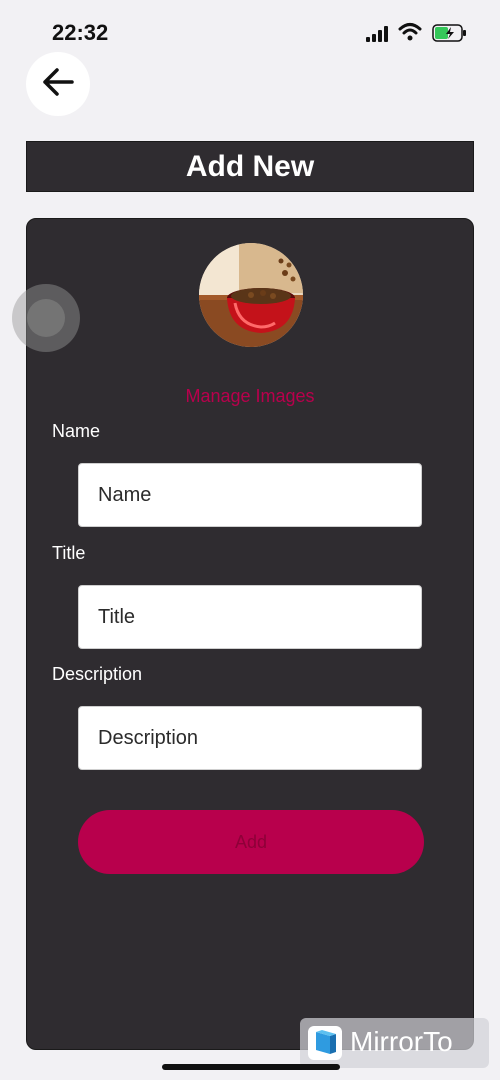 Image resolution: width=500 pixels, height=1080 pixels. Describe the element at coordinates (325, 1043) in the screenshot. I see `mirrorto-logo-icon` at that location.